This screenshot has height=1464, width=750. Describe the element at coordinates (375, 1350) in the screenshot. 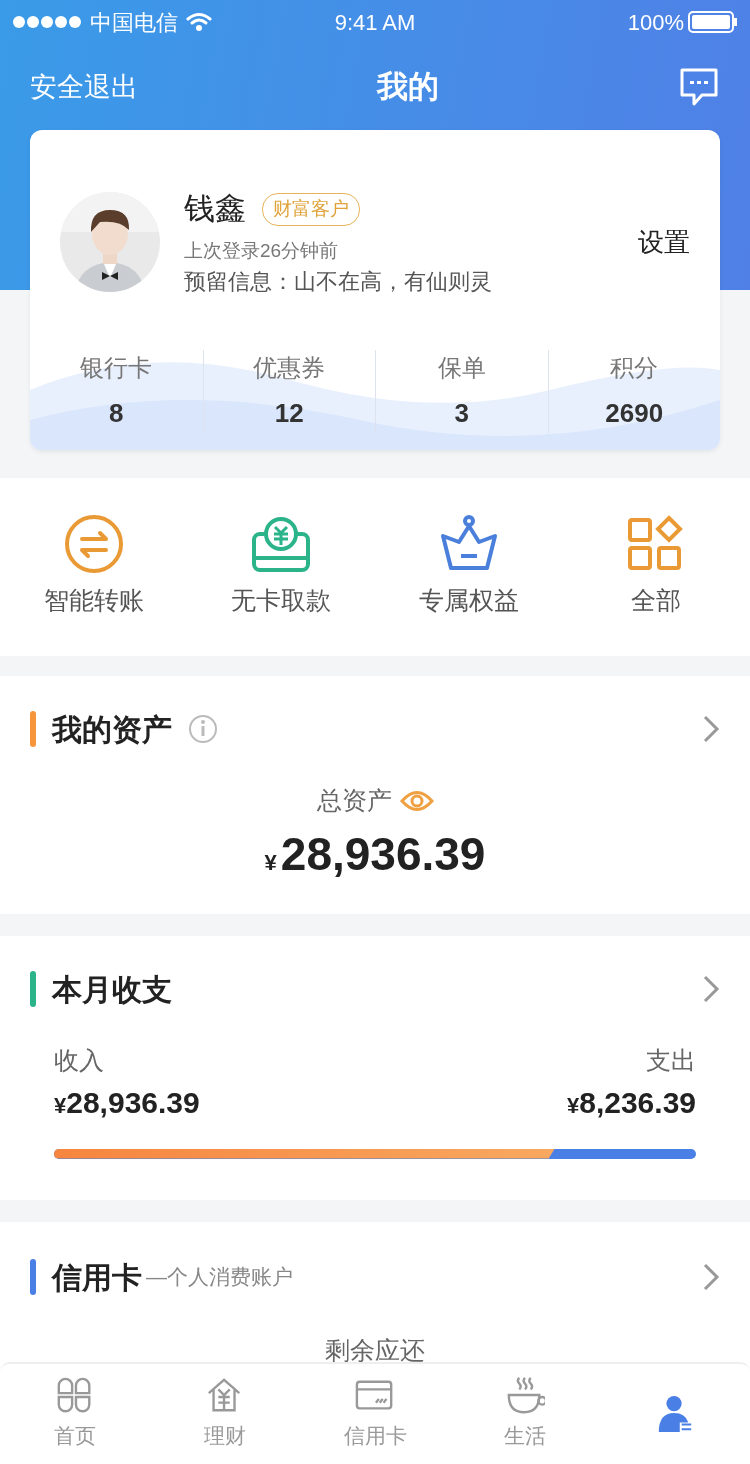

I see `remaining-due-label: 剩余应还` at that location.